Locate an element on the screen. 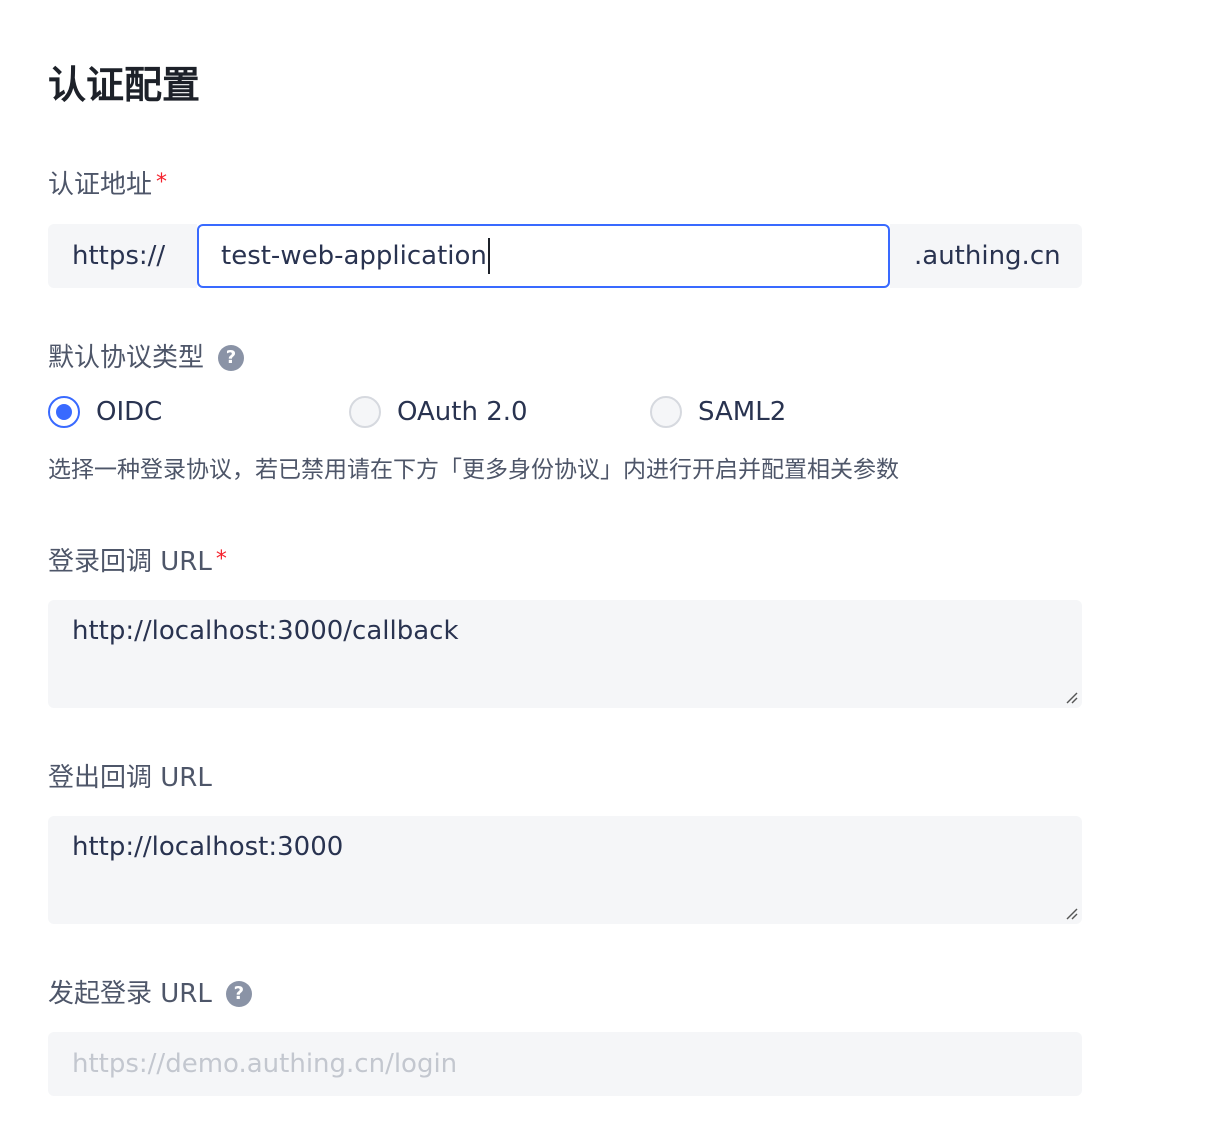  auth-address-value: test-web-application is located at coordinates (354, 256).